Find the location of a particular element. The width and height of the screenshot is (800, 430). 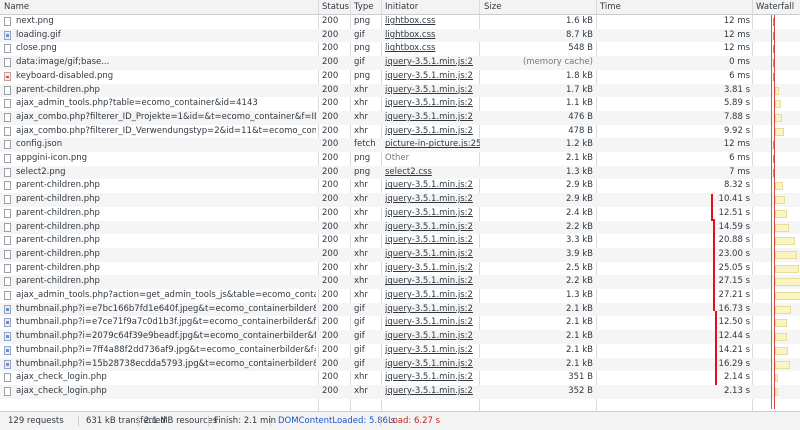

column-header-time: Time is located at coordinates (610, 7).